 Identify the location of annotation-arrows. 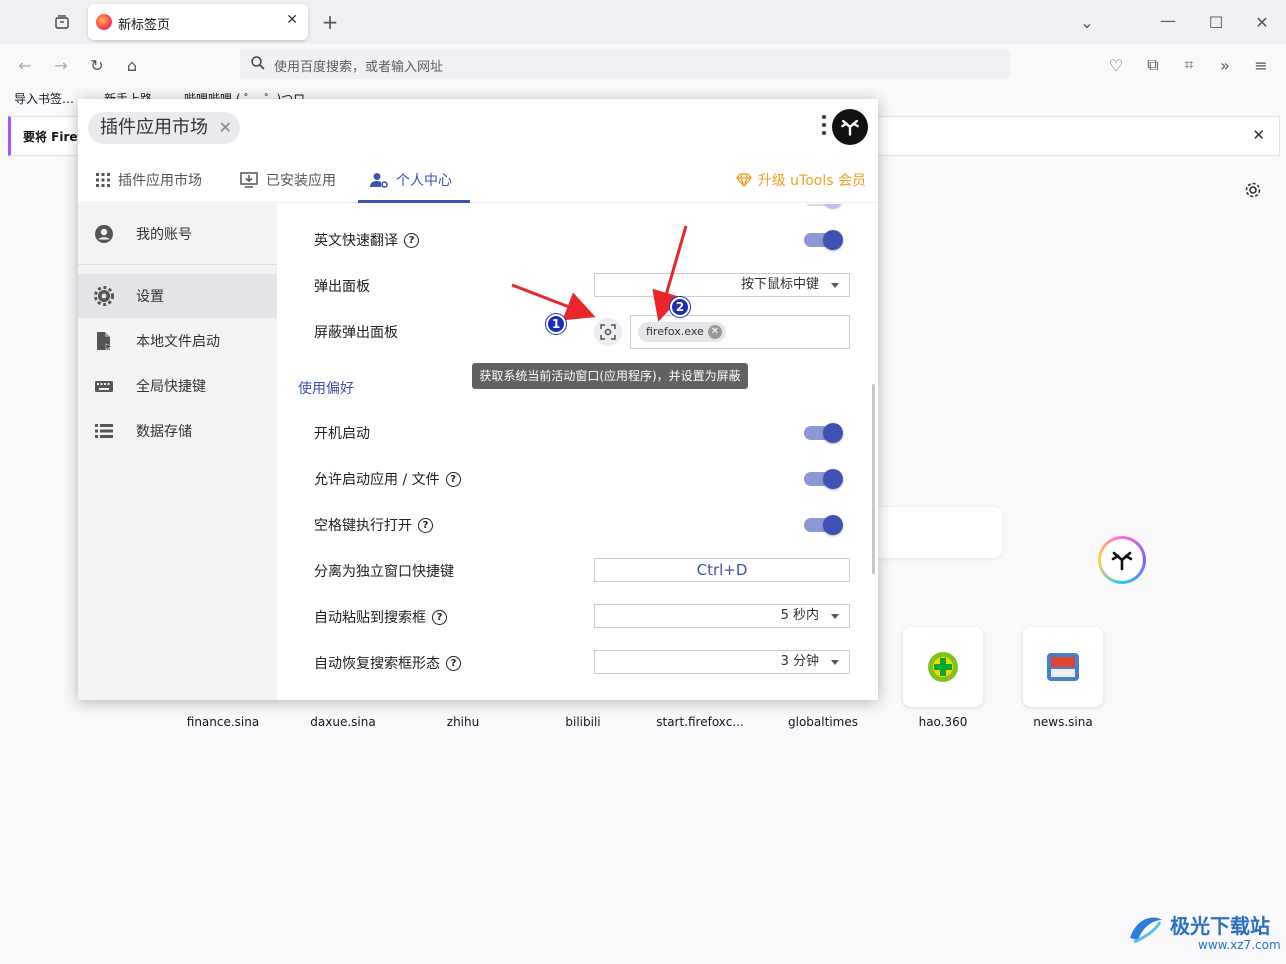
(599, 273).